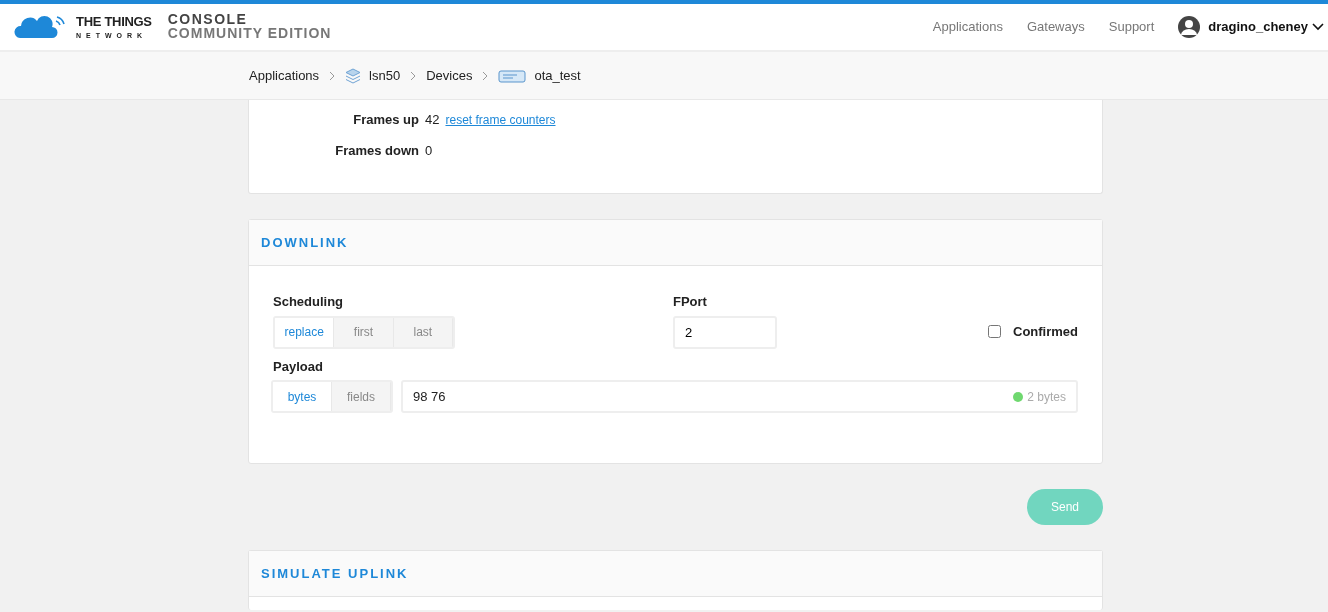  What do you see at coordinates (364, 332) in the screenshot?
I see `scheduling-option: first` at bounding box center [364, 332].